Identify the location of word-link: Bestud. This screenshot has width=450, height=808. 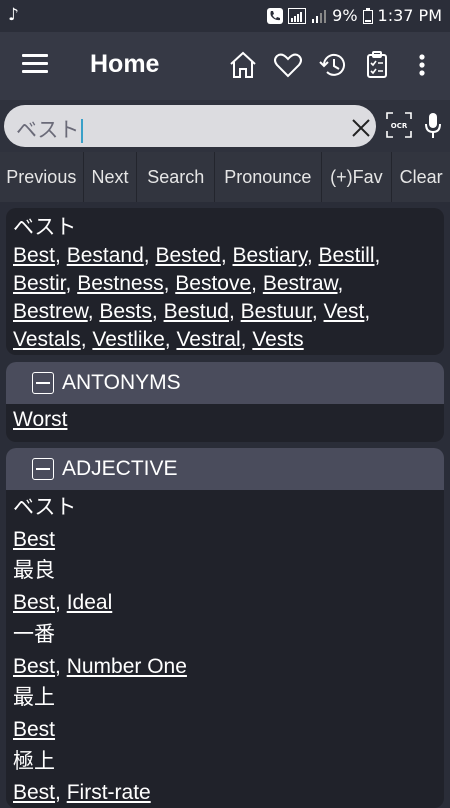
(196, 311).